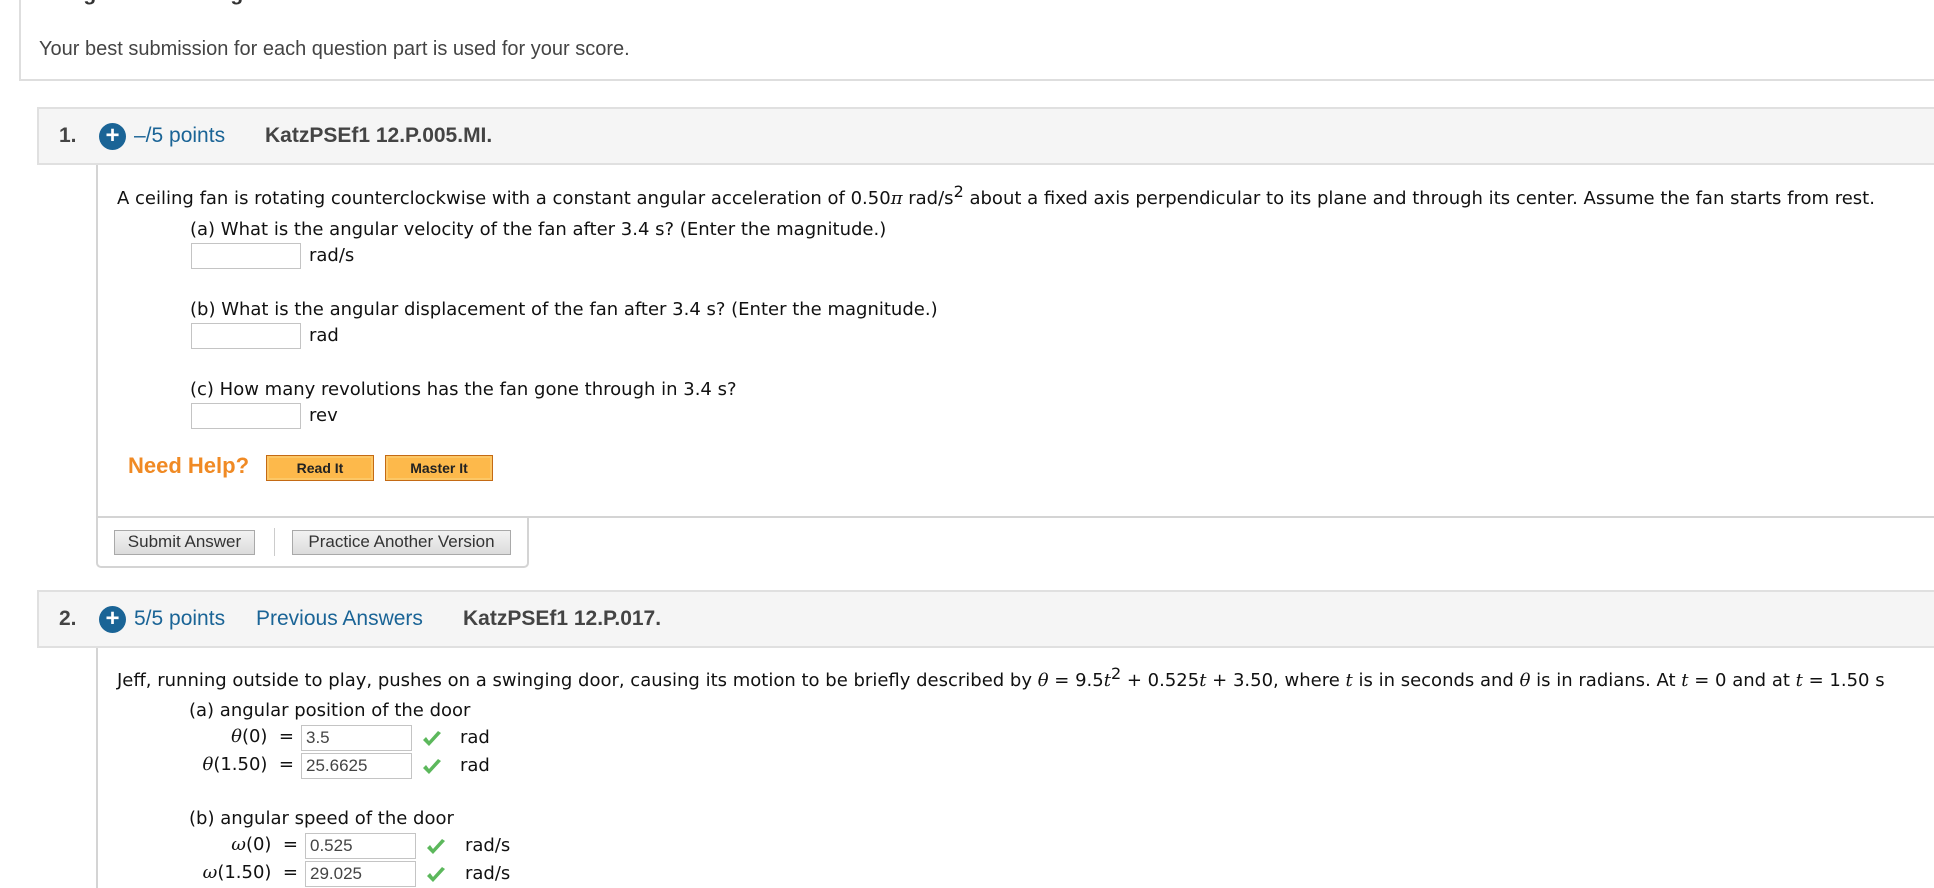 The image size is (1934, 888). Describe the element at coordinates (1742, 680) in the screenshot. I see `equation-part: = 0 and at` at that location.